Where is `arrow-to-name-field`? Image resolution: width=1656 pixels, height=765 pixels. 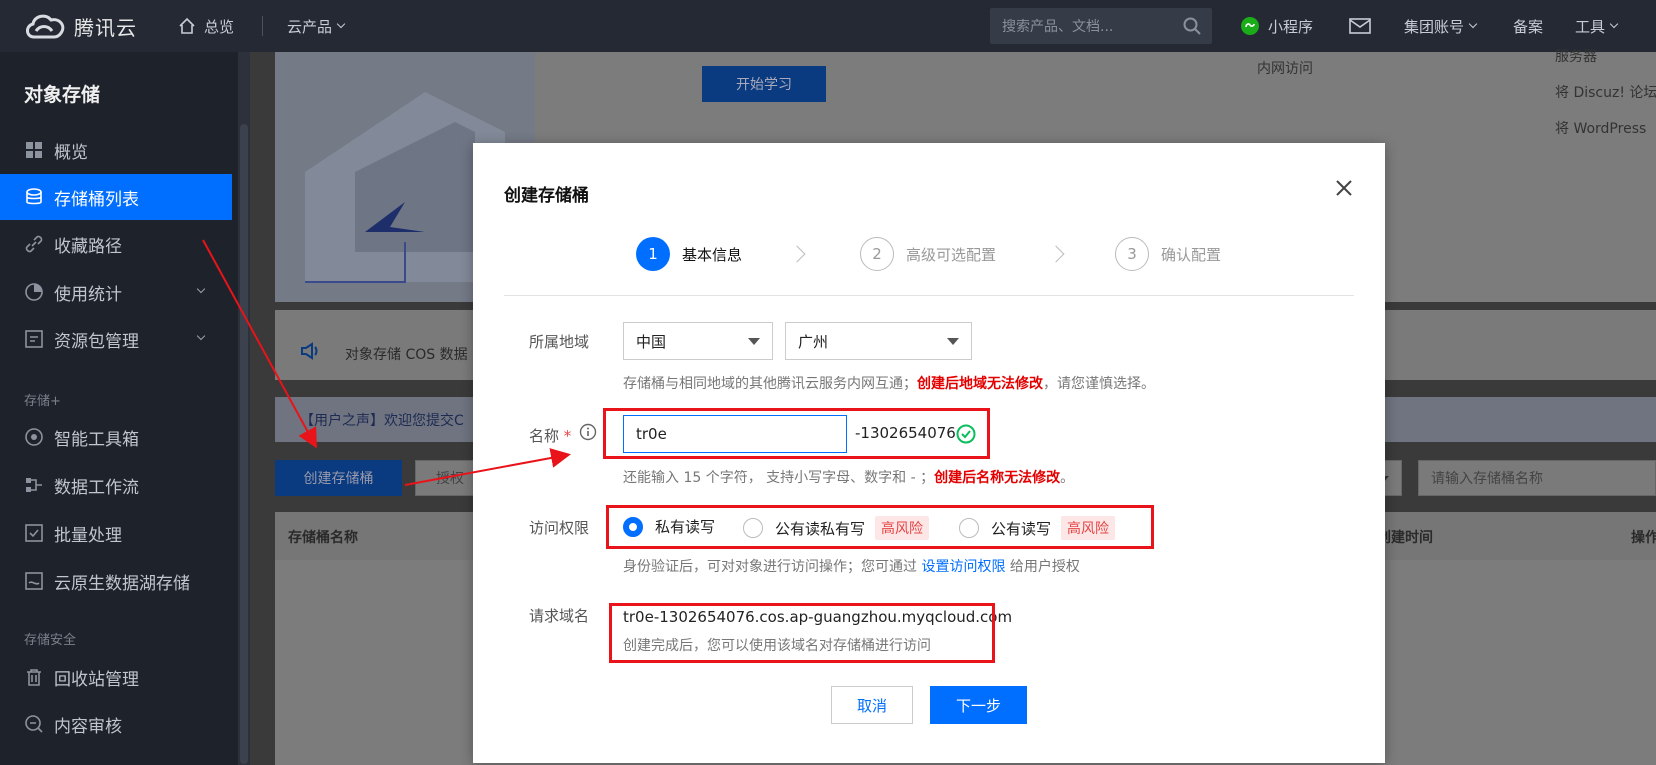
arrow-to-name-field is located at coordinates (487, 467).